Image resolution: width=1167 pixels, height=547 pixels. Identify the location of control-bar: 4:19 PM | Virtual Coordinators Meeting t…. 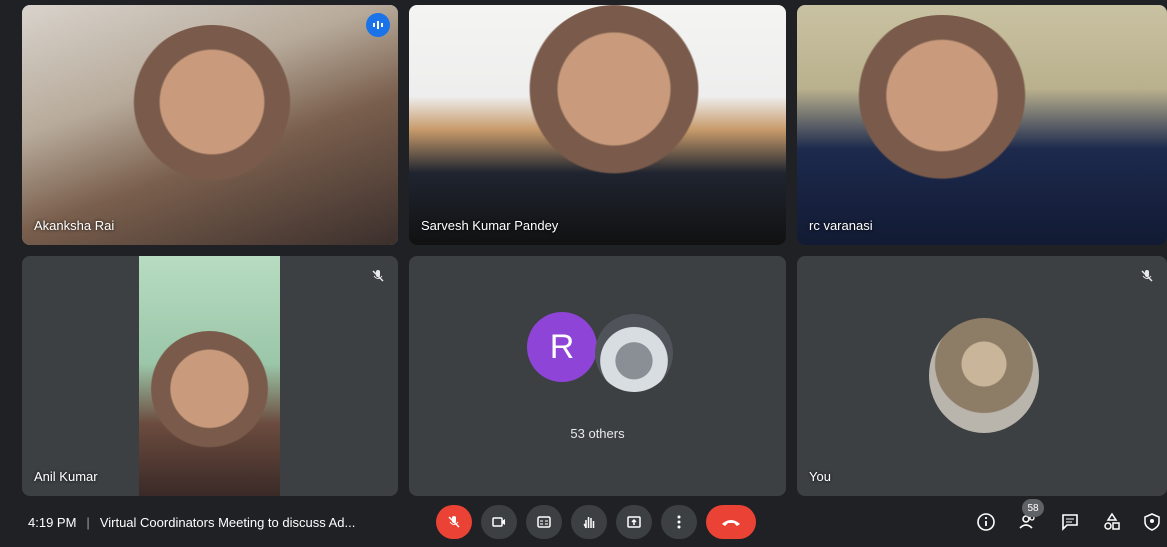
(583, 522).